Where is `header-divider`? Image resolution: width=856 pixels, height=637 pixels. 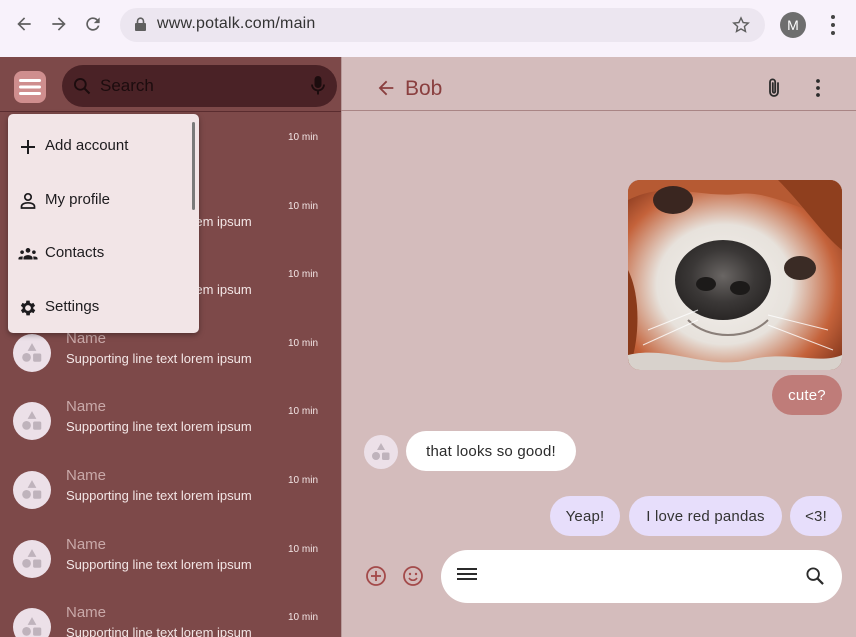 header-divider is located at coordinates (598, 110).